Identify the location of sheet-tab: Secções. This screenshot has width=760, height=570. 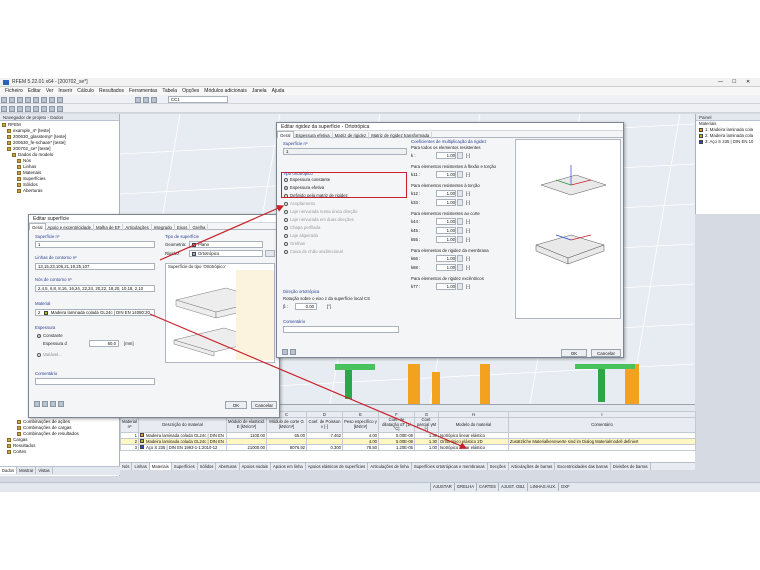
(498, 466).